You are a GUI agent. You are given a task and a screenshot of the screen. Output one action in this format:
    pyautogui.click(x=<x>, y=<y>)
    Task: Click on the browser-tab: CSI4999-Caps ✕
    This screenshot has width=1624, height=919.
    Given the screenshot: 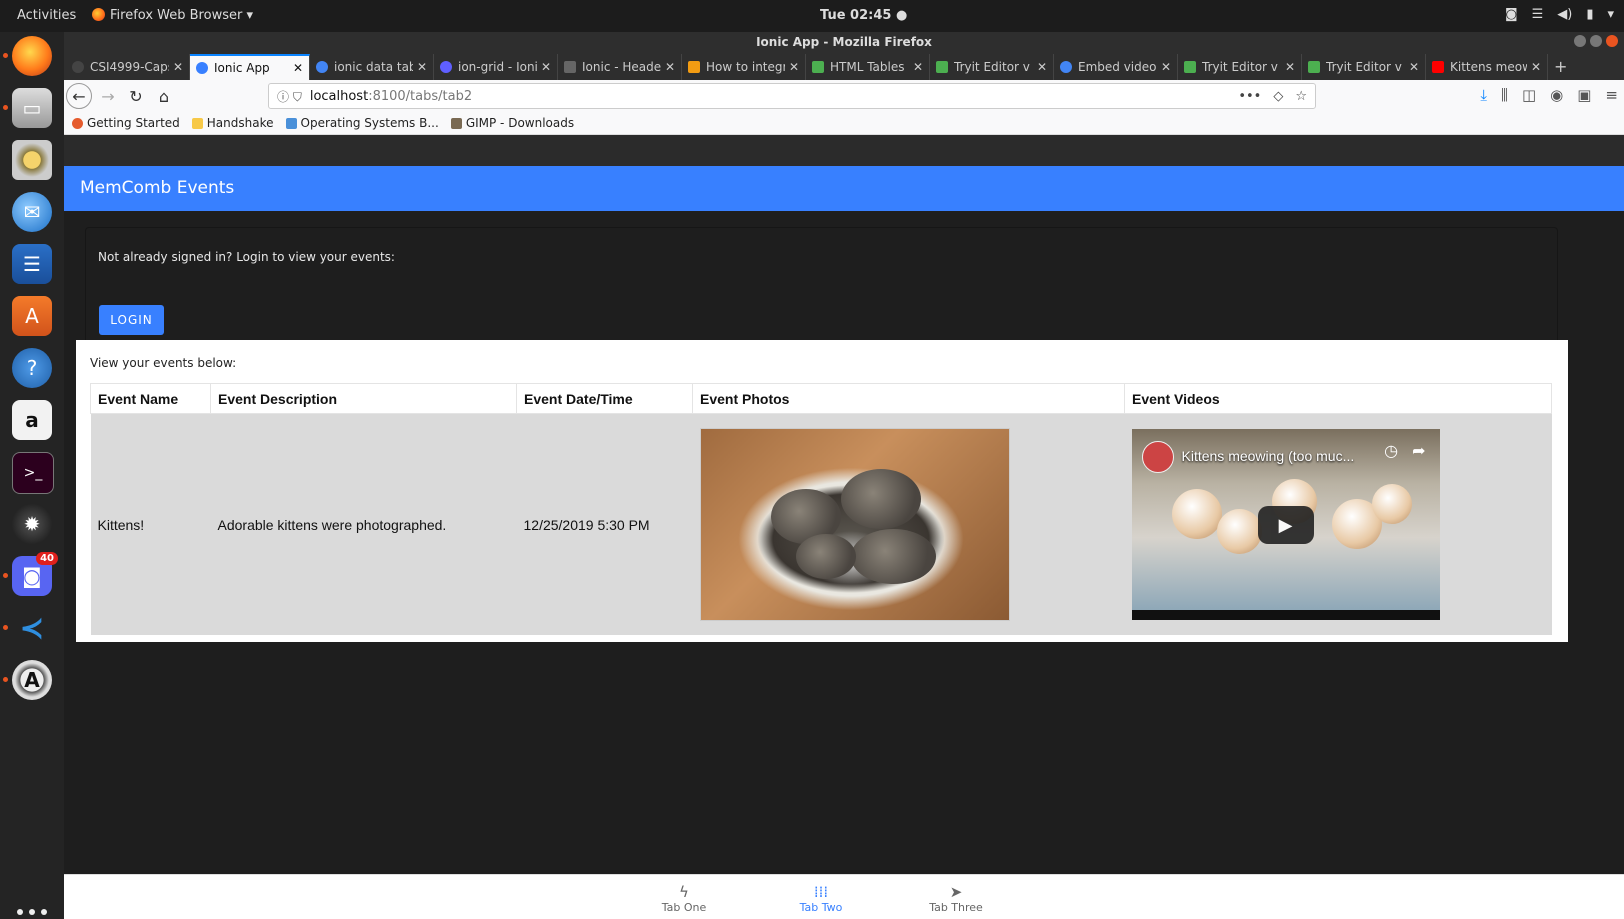 What is the action you would take?
    pyautogui.click(x=128, y=67)
    